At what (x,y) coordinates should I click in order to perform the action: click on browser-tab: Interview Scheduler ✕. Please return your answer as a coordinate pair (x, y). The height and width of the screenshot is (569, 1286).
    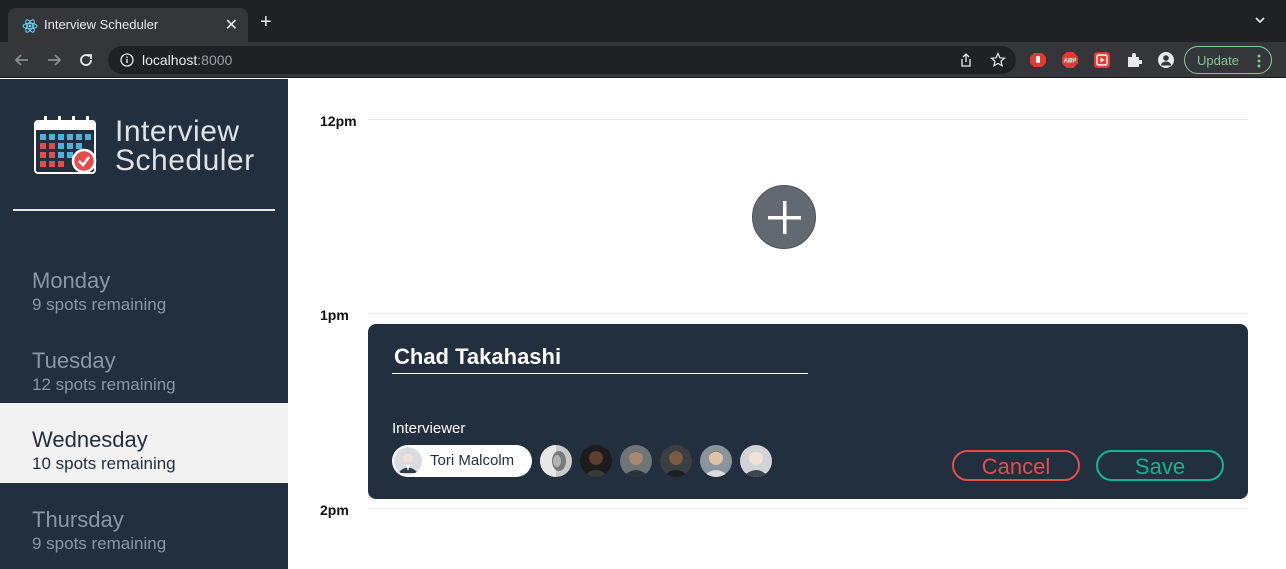
    Looking at the image, I should click on (128, 25).